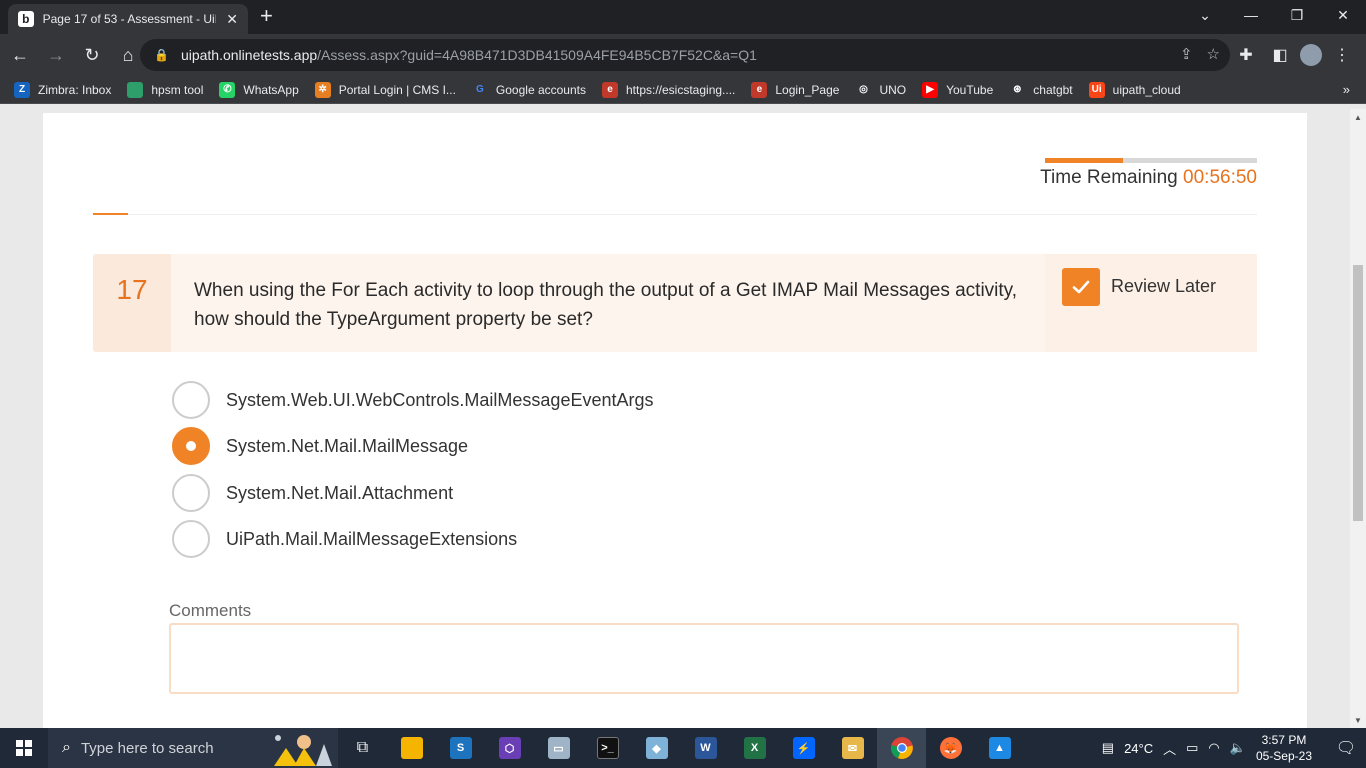 This screenshot has width=1366, height=768. What do you see at coordinates (1186, 54) in the screenshot?
I see `share-icon: ⇪` at bounding box center [1186, 54].